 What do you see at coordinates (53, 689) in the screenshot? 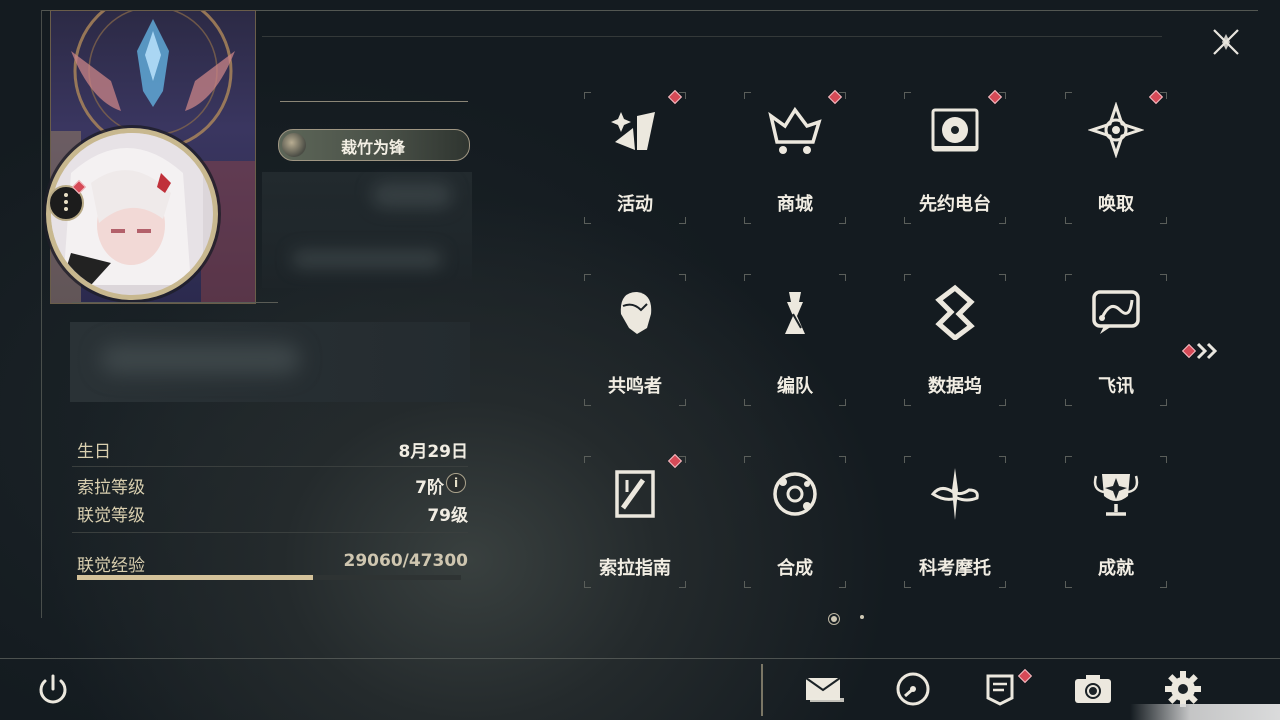
I see `power-icon` at bounding box center [53, 689].